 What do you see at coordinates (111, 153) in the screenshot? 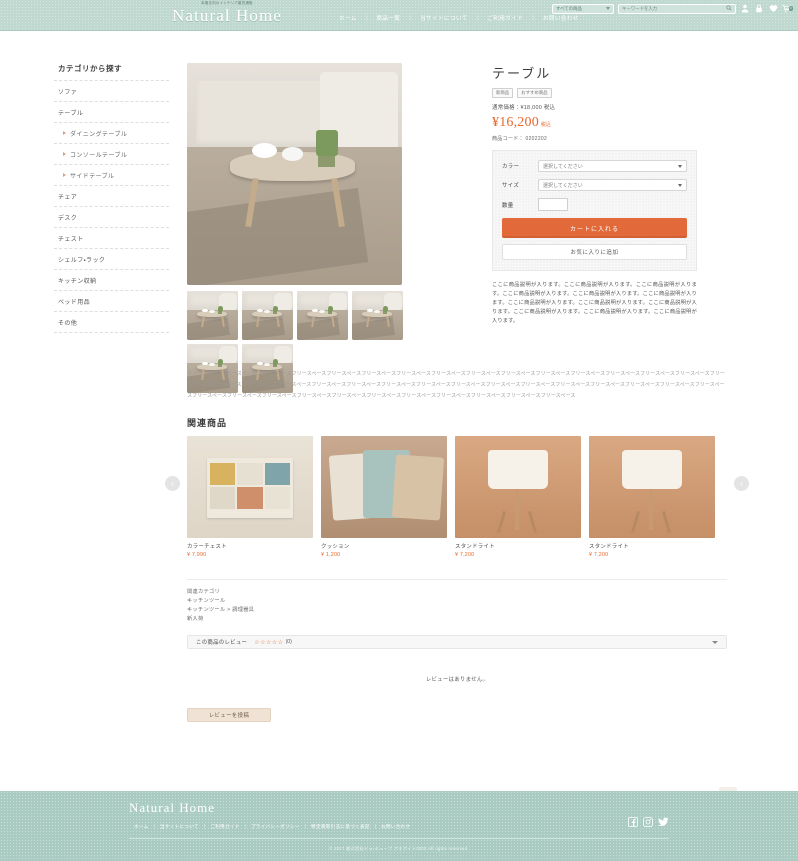
I see `sidebar-item-4: コンソールテーブル` at bounding box center [111, 153].